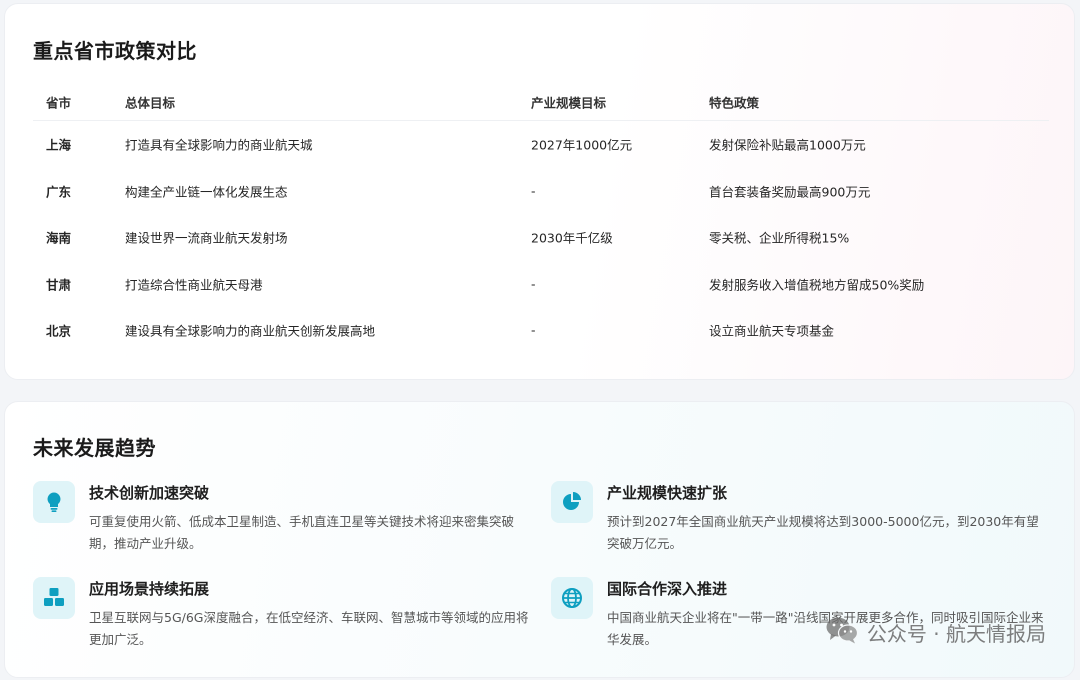 This screenshot has width=1080, height=680. What do you see at coordinates (572, 238) in the screenshot?
I see `cell-scale-goal: 2030年千亿级` at bounding box center [572, 238].